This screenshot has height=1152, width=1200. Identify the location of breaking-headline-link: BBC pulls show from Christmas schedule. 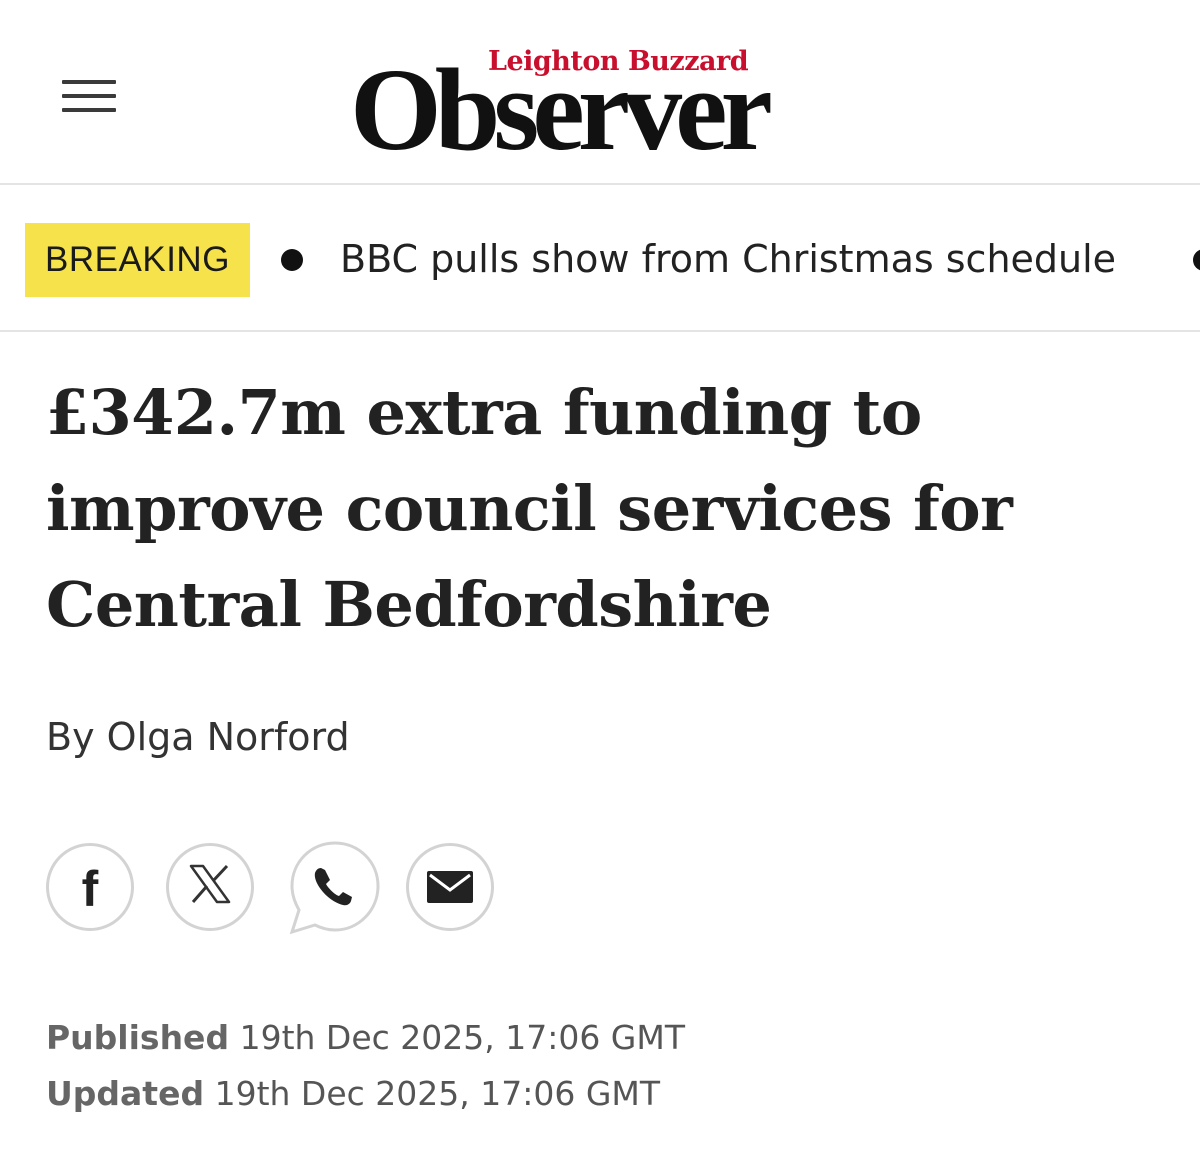
(728, 259).